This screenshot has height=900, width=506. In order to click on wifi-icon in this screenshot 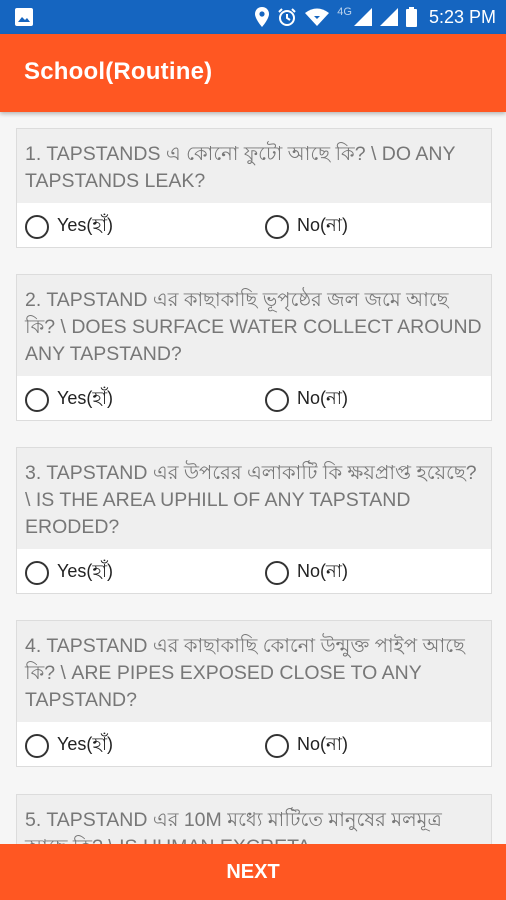, I will do `click(317, 17)`.